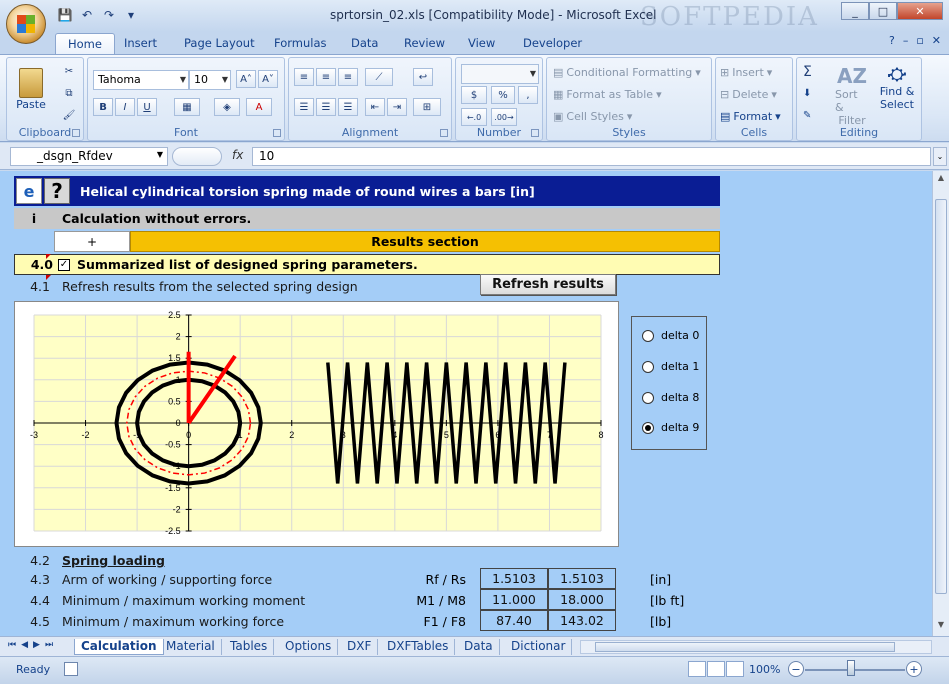 Image resolution: width=949 pixels, height=684 pixels. What do you see at coordinates (326, 77) in the screenshot?
I see `align-middle-icon: ≡` at bounding box center [326, 77].